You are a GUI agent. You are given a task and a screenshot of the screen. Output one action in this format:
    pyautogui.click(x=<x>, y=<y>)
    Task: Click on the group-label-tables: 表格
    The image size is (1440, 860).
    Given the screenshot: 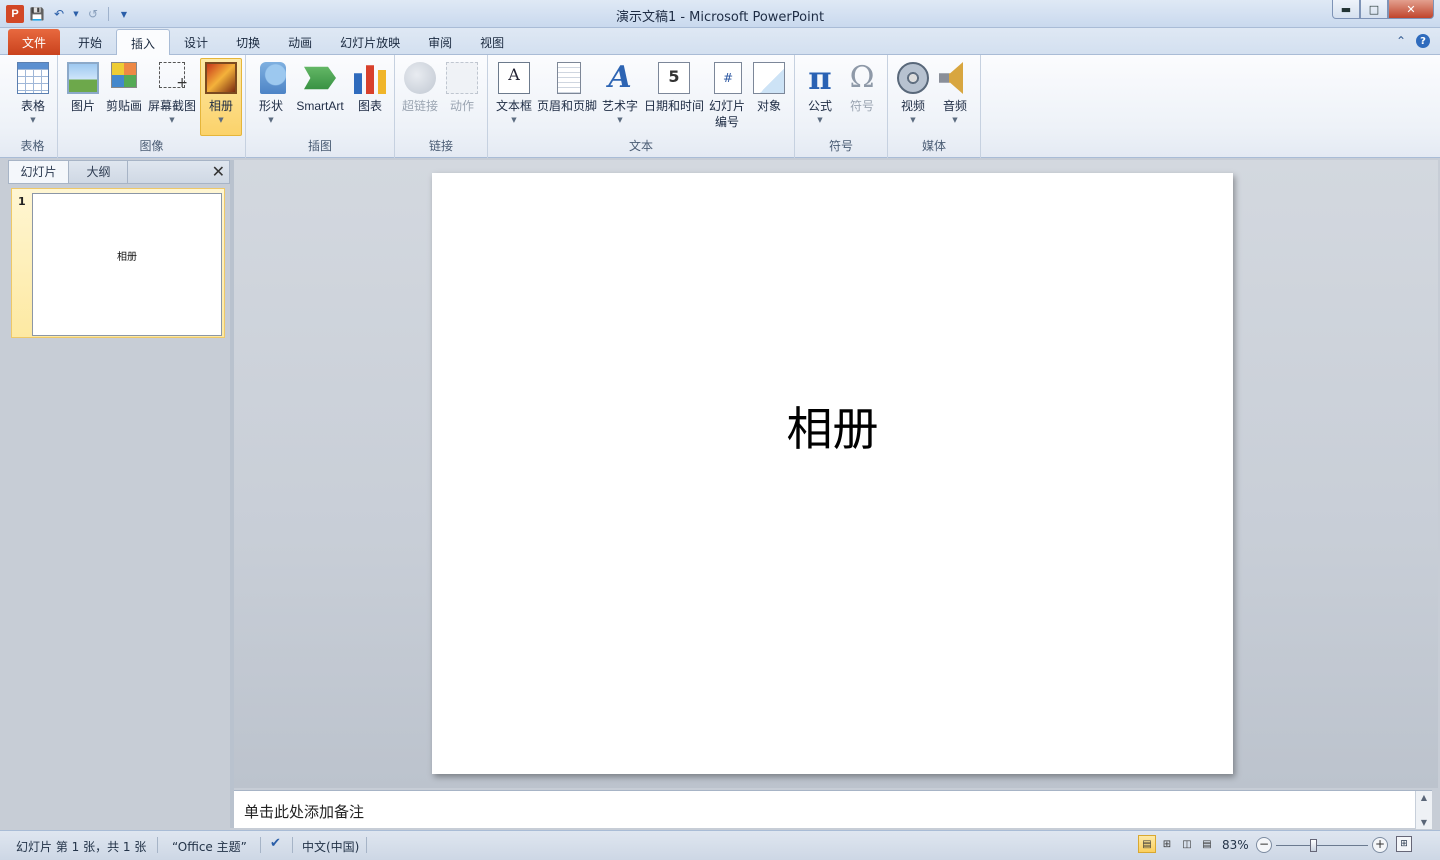 What is the action you would take?
    pyautogui.click(x=32, y=146)
    